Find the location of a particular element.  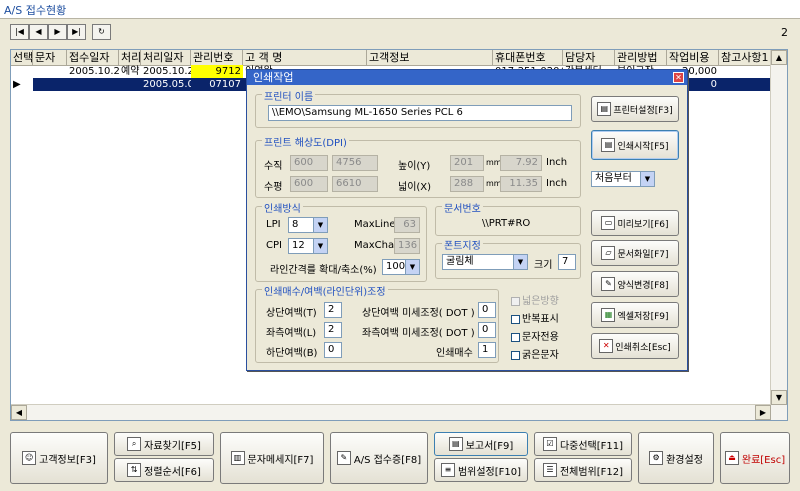

column-header: 접수일자 is located at coordinates (93, 57).